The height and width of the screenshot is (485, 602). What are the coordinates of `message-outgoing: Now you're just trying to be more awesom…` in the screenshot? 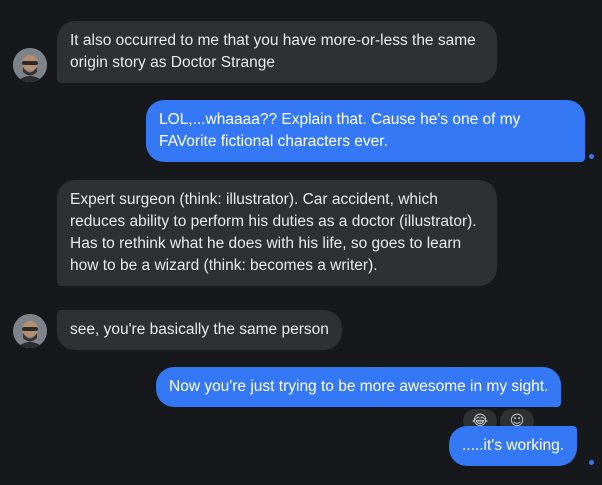 It's located at (359, 387).